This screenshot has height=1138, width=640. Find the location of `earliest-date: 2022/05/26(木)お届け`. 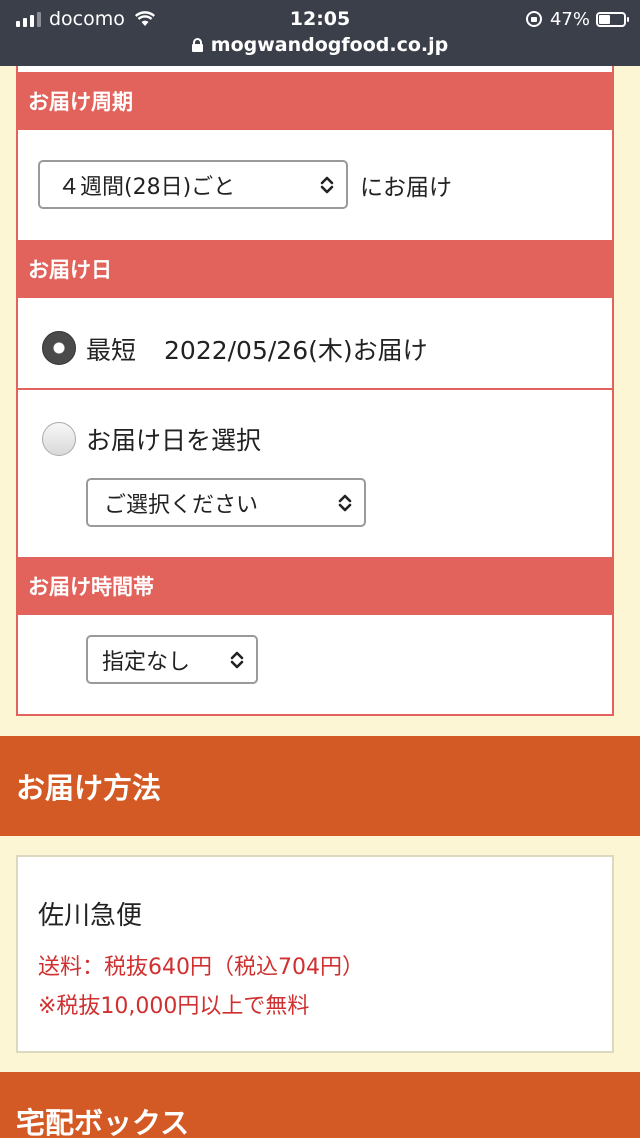

earliest-date: 2022/05/26(木)お届け is located at coordinates (296, 350).